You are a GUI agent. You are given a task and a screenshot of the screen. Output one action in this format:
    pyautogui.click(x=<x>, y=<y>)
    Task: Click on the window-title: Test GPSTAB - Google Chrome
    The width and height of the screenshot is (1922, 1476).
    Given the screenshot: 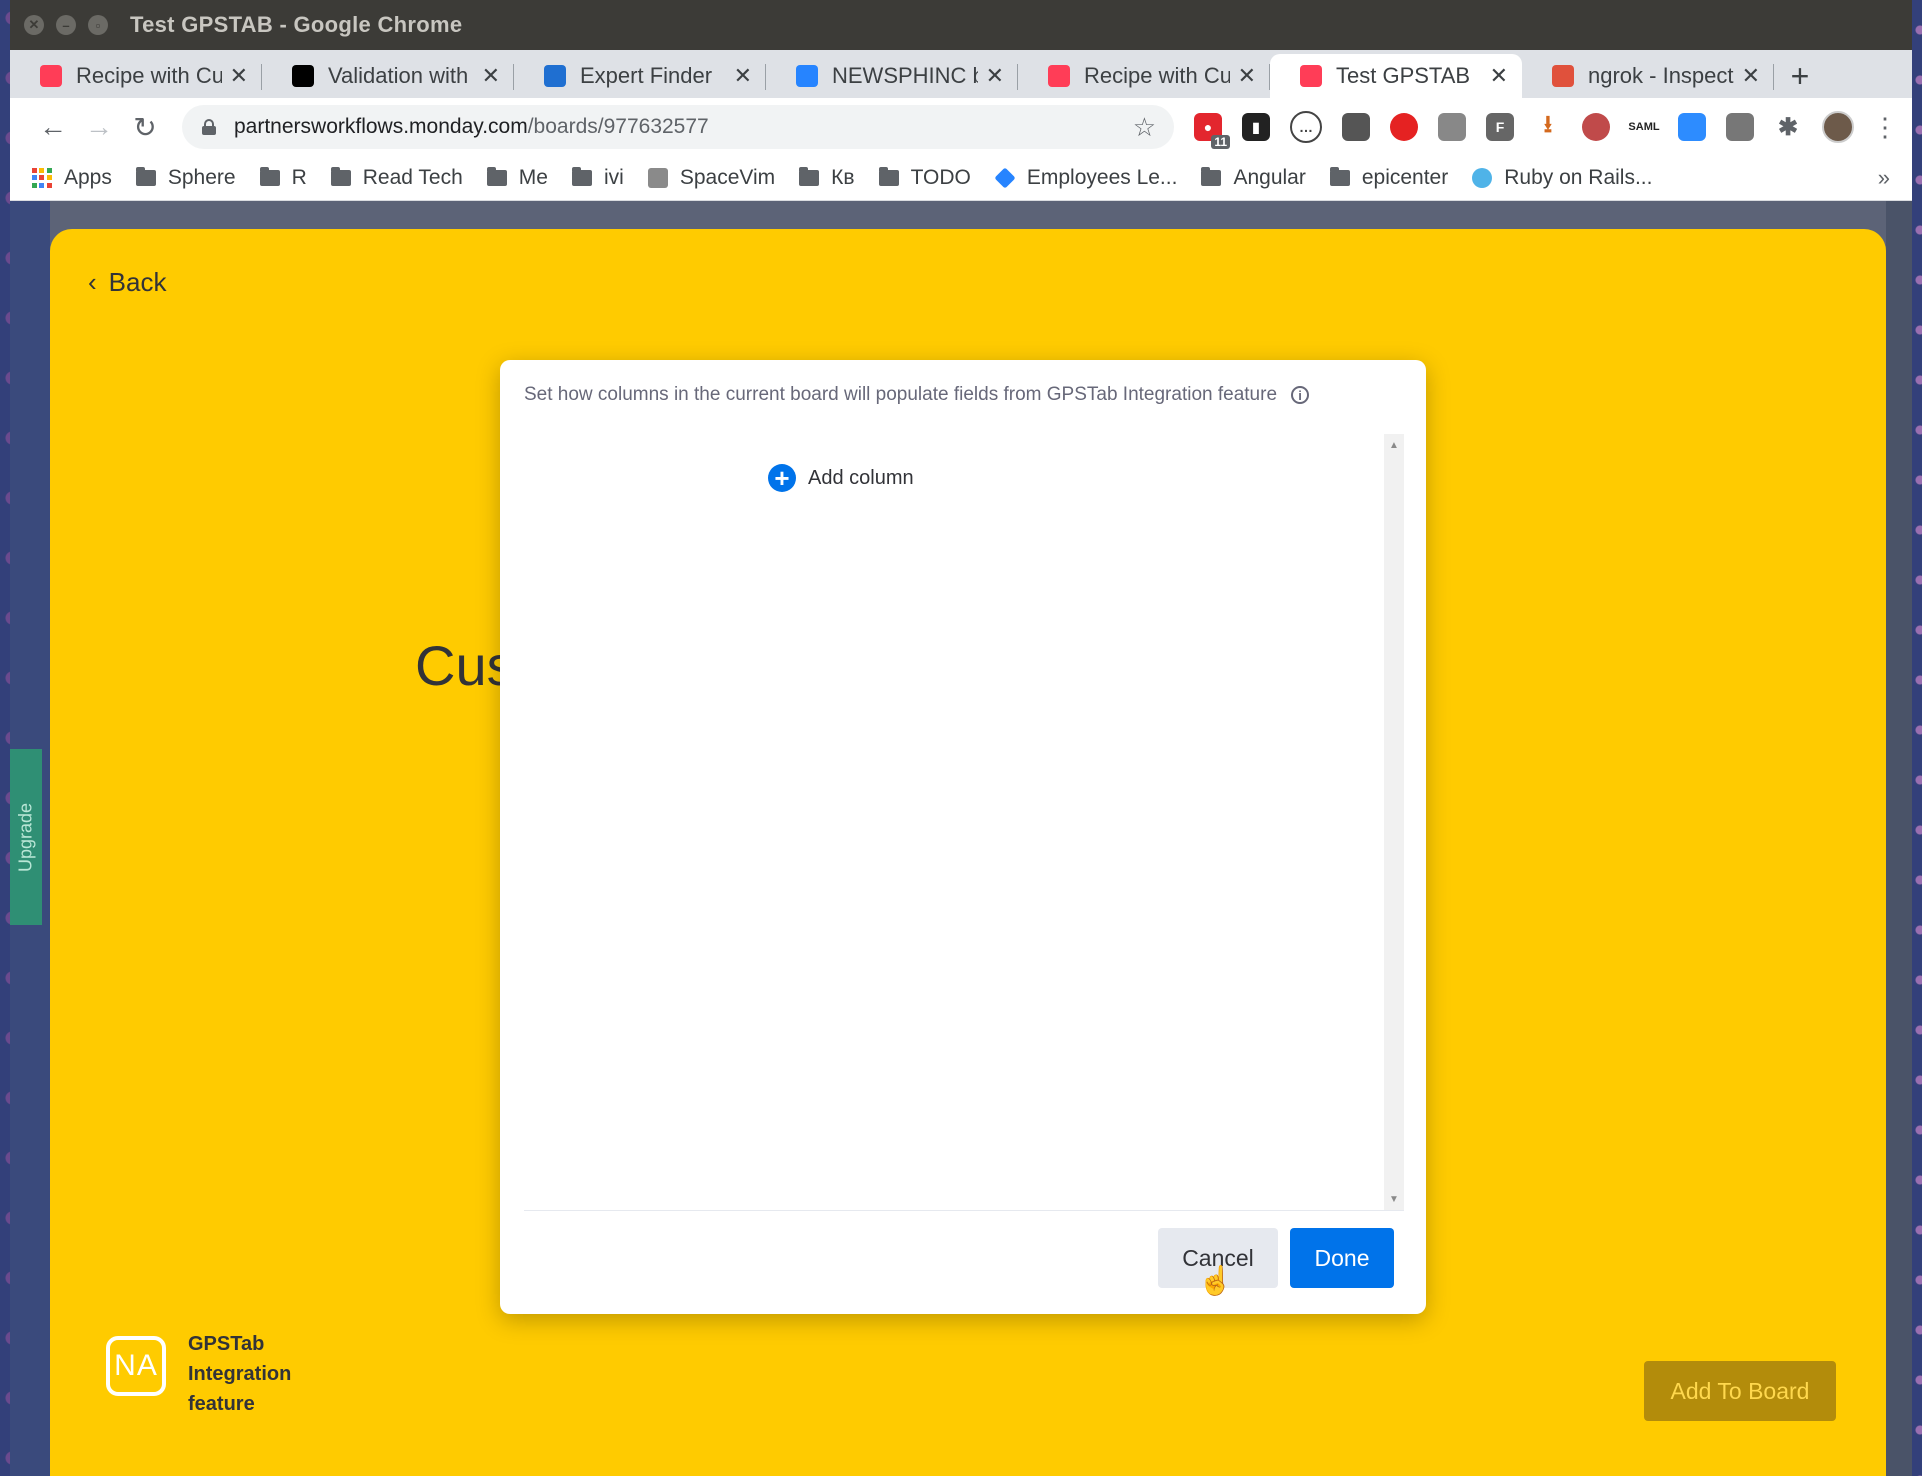 What is the action you would take?
    pyautogui.click(x=296, y=24)
    